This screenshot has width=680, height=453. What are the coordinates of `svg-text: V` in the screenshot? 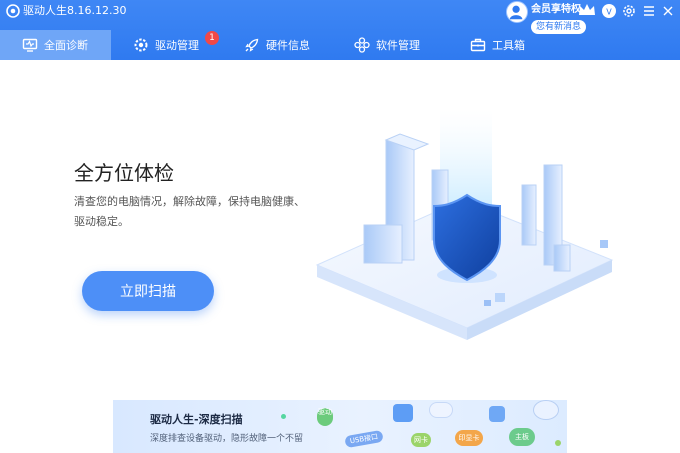 It's located at (609, 12).